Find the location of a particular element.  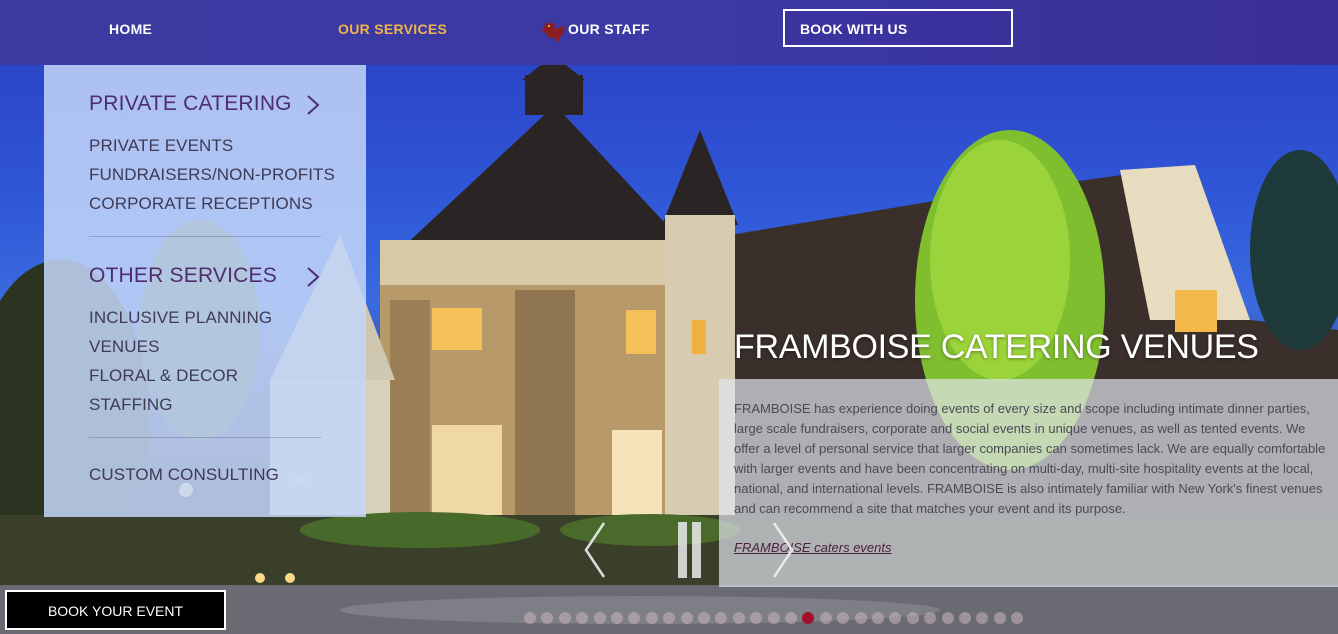

menu-item-staffing: STAFFING is located at coordinates (131, 405).